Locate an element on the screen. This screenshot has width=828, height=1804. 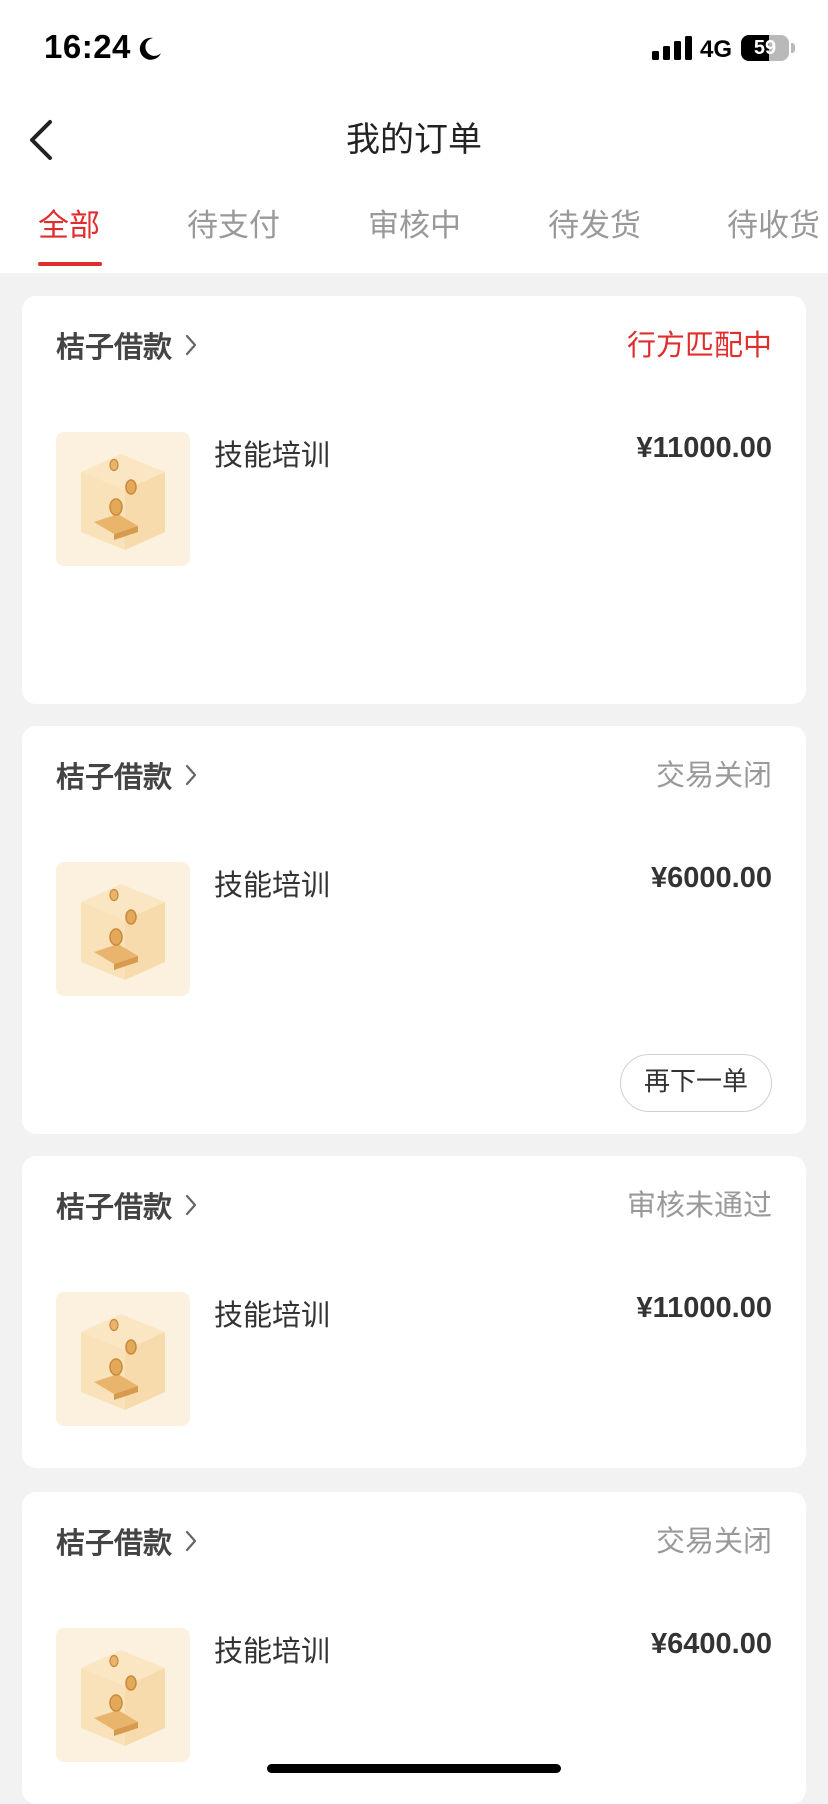
tab-all: 全部 is located at coordinates (69, 222).